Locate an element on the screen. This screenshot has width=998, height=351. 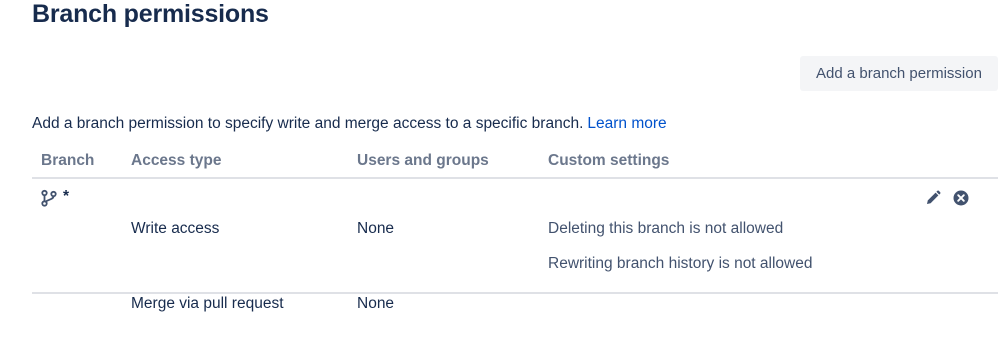
remove-icon is located at coordinates (961, 198).